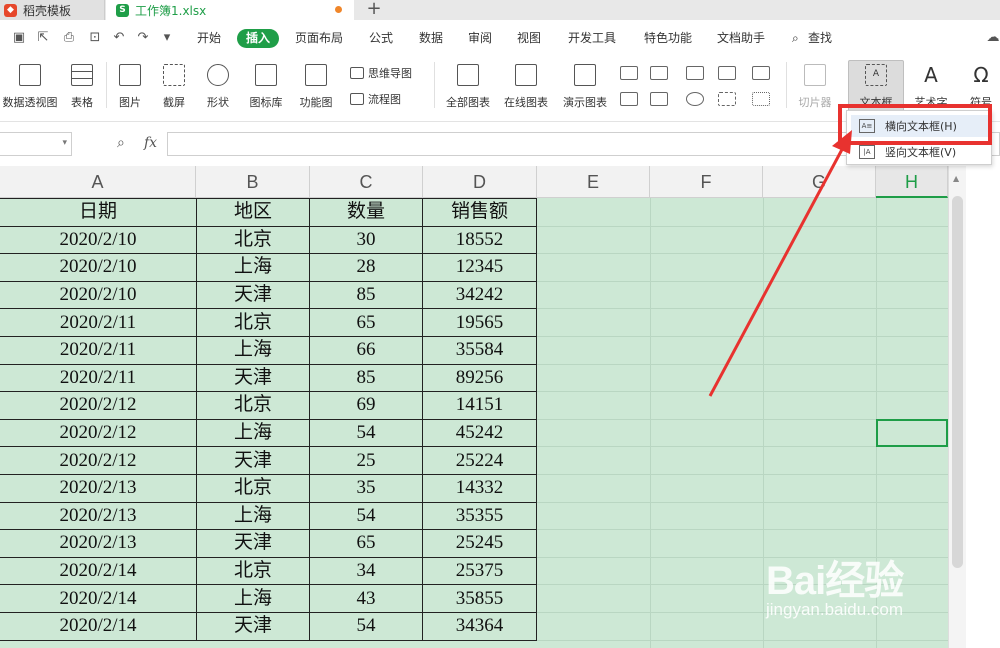 This screenshot has width=1000, height=648. I want to click on shapes-button: 形状, so click(218, 85).